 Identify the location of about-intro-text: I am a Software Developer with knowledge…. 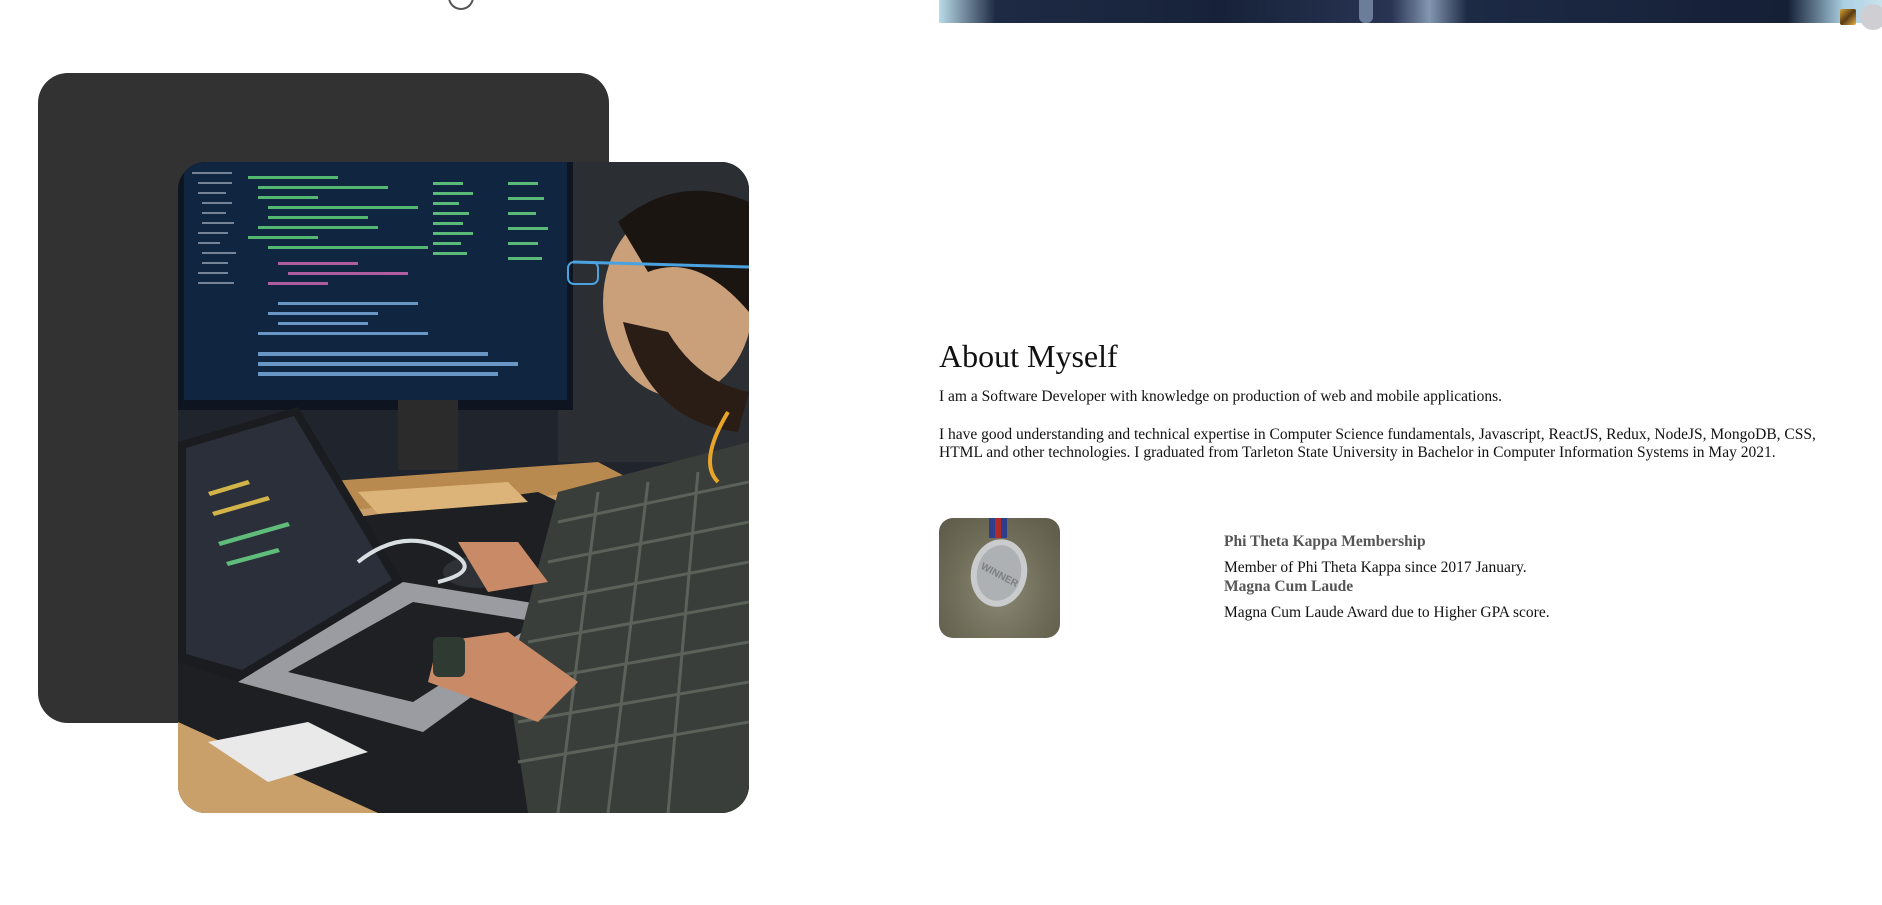
(1221, 396).